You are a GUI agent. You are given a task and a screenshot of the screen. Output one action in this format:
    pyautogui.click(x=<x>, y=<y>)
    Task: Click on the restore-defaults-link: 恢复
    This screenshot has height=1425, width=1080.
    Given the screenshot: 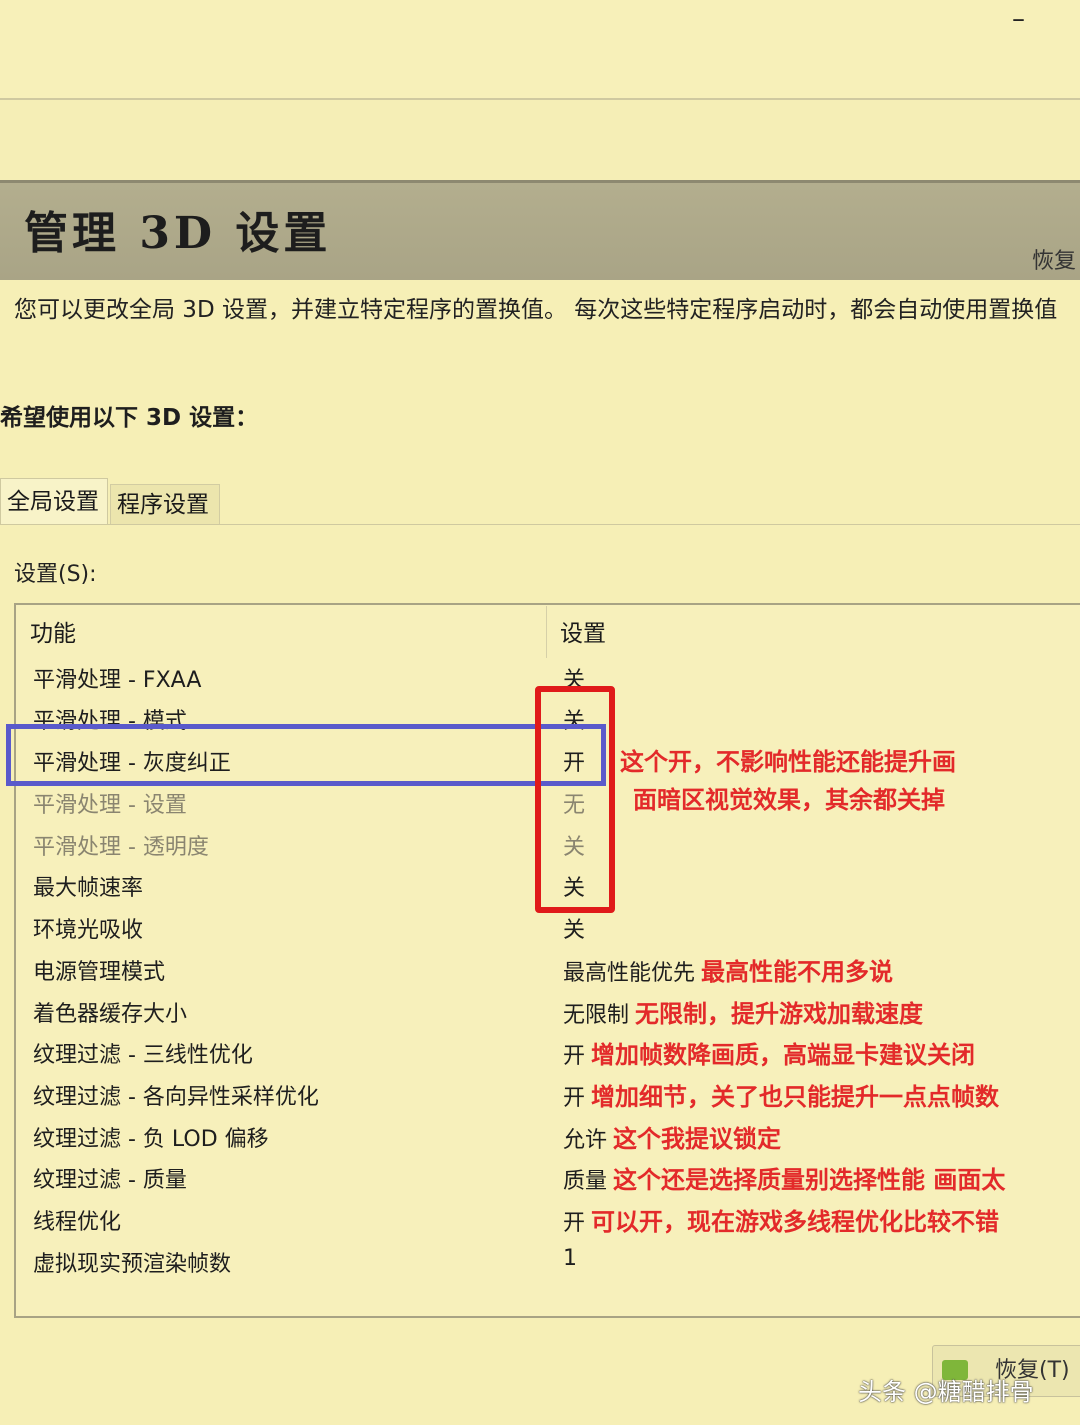 What is the action you would take?
    pyautogui.click(x=1054, y=259)
    